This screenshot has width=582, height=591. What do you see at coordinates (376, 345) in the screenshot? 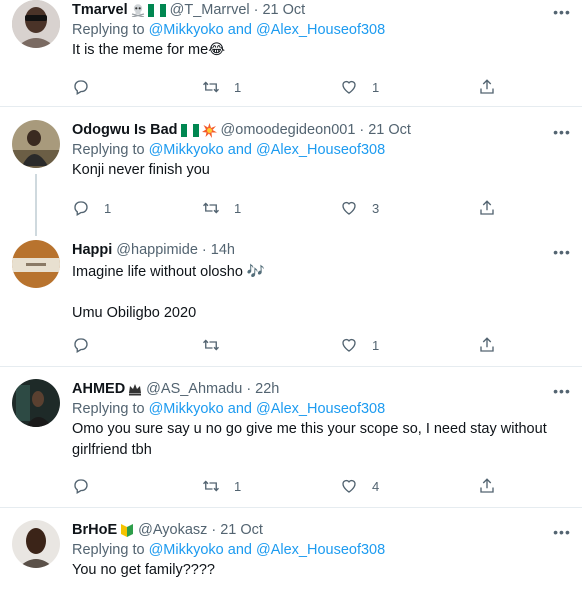
I see `like-count: 1` at bounding box center [376, 345].